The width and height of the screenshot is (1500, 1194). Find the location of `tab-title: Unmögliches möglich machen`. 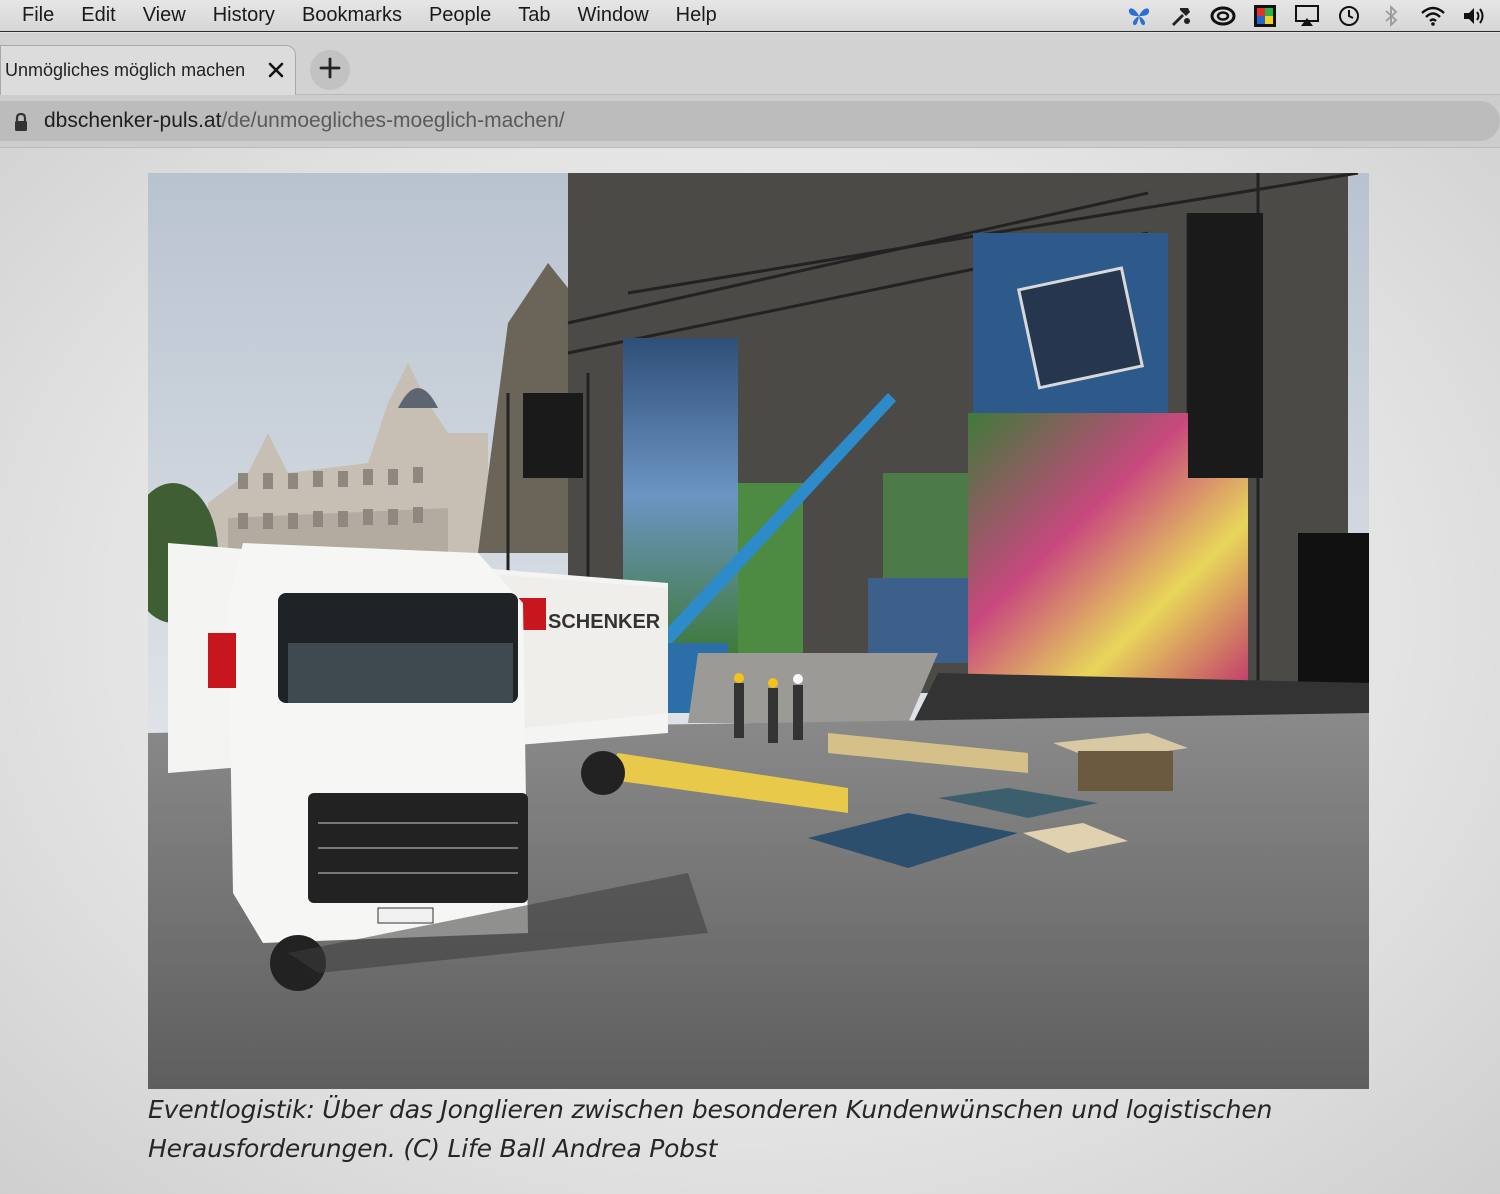

tab-title: Unmögliches möglich machen is located at coordinates (125, 70).